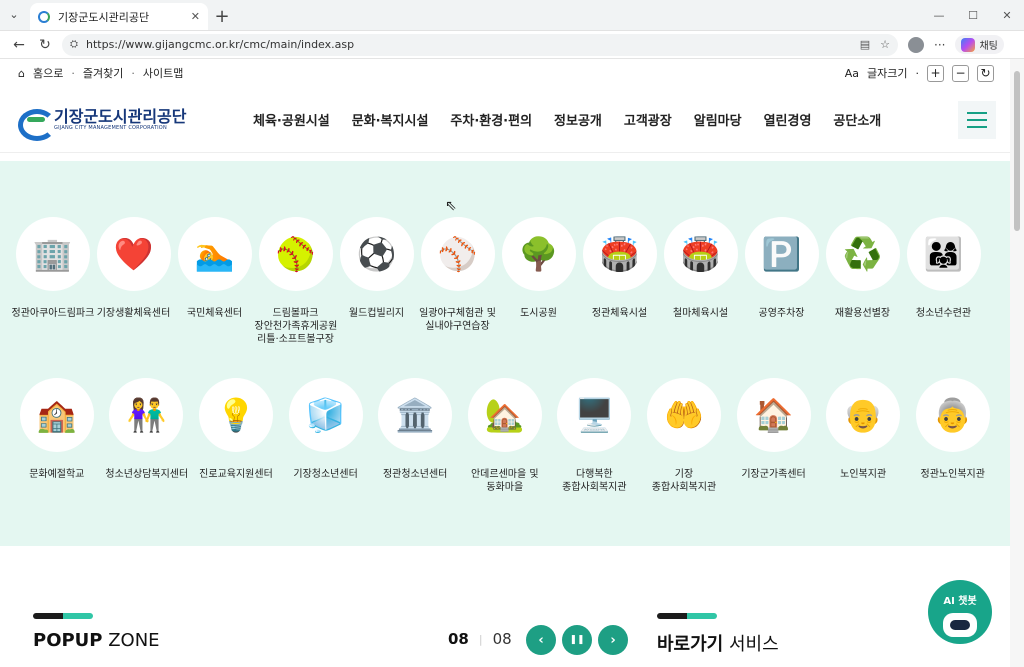 The height and width of the screenshot is (667, 1024). Describe the element at coordinates (865, 44) in the screenshot. I see `reader-mode-icon: ▤` at that location.